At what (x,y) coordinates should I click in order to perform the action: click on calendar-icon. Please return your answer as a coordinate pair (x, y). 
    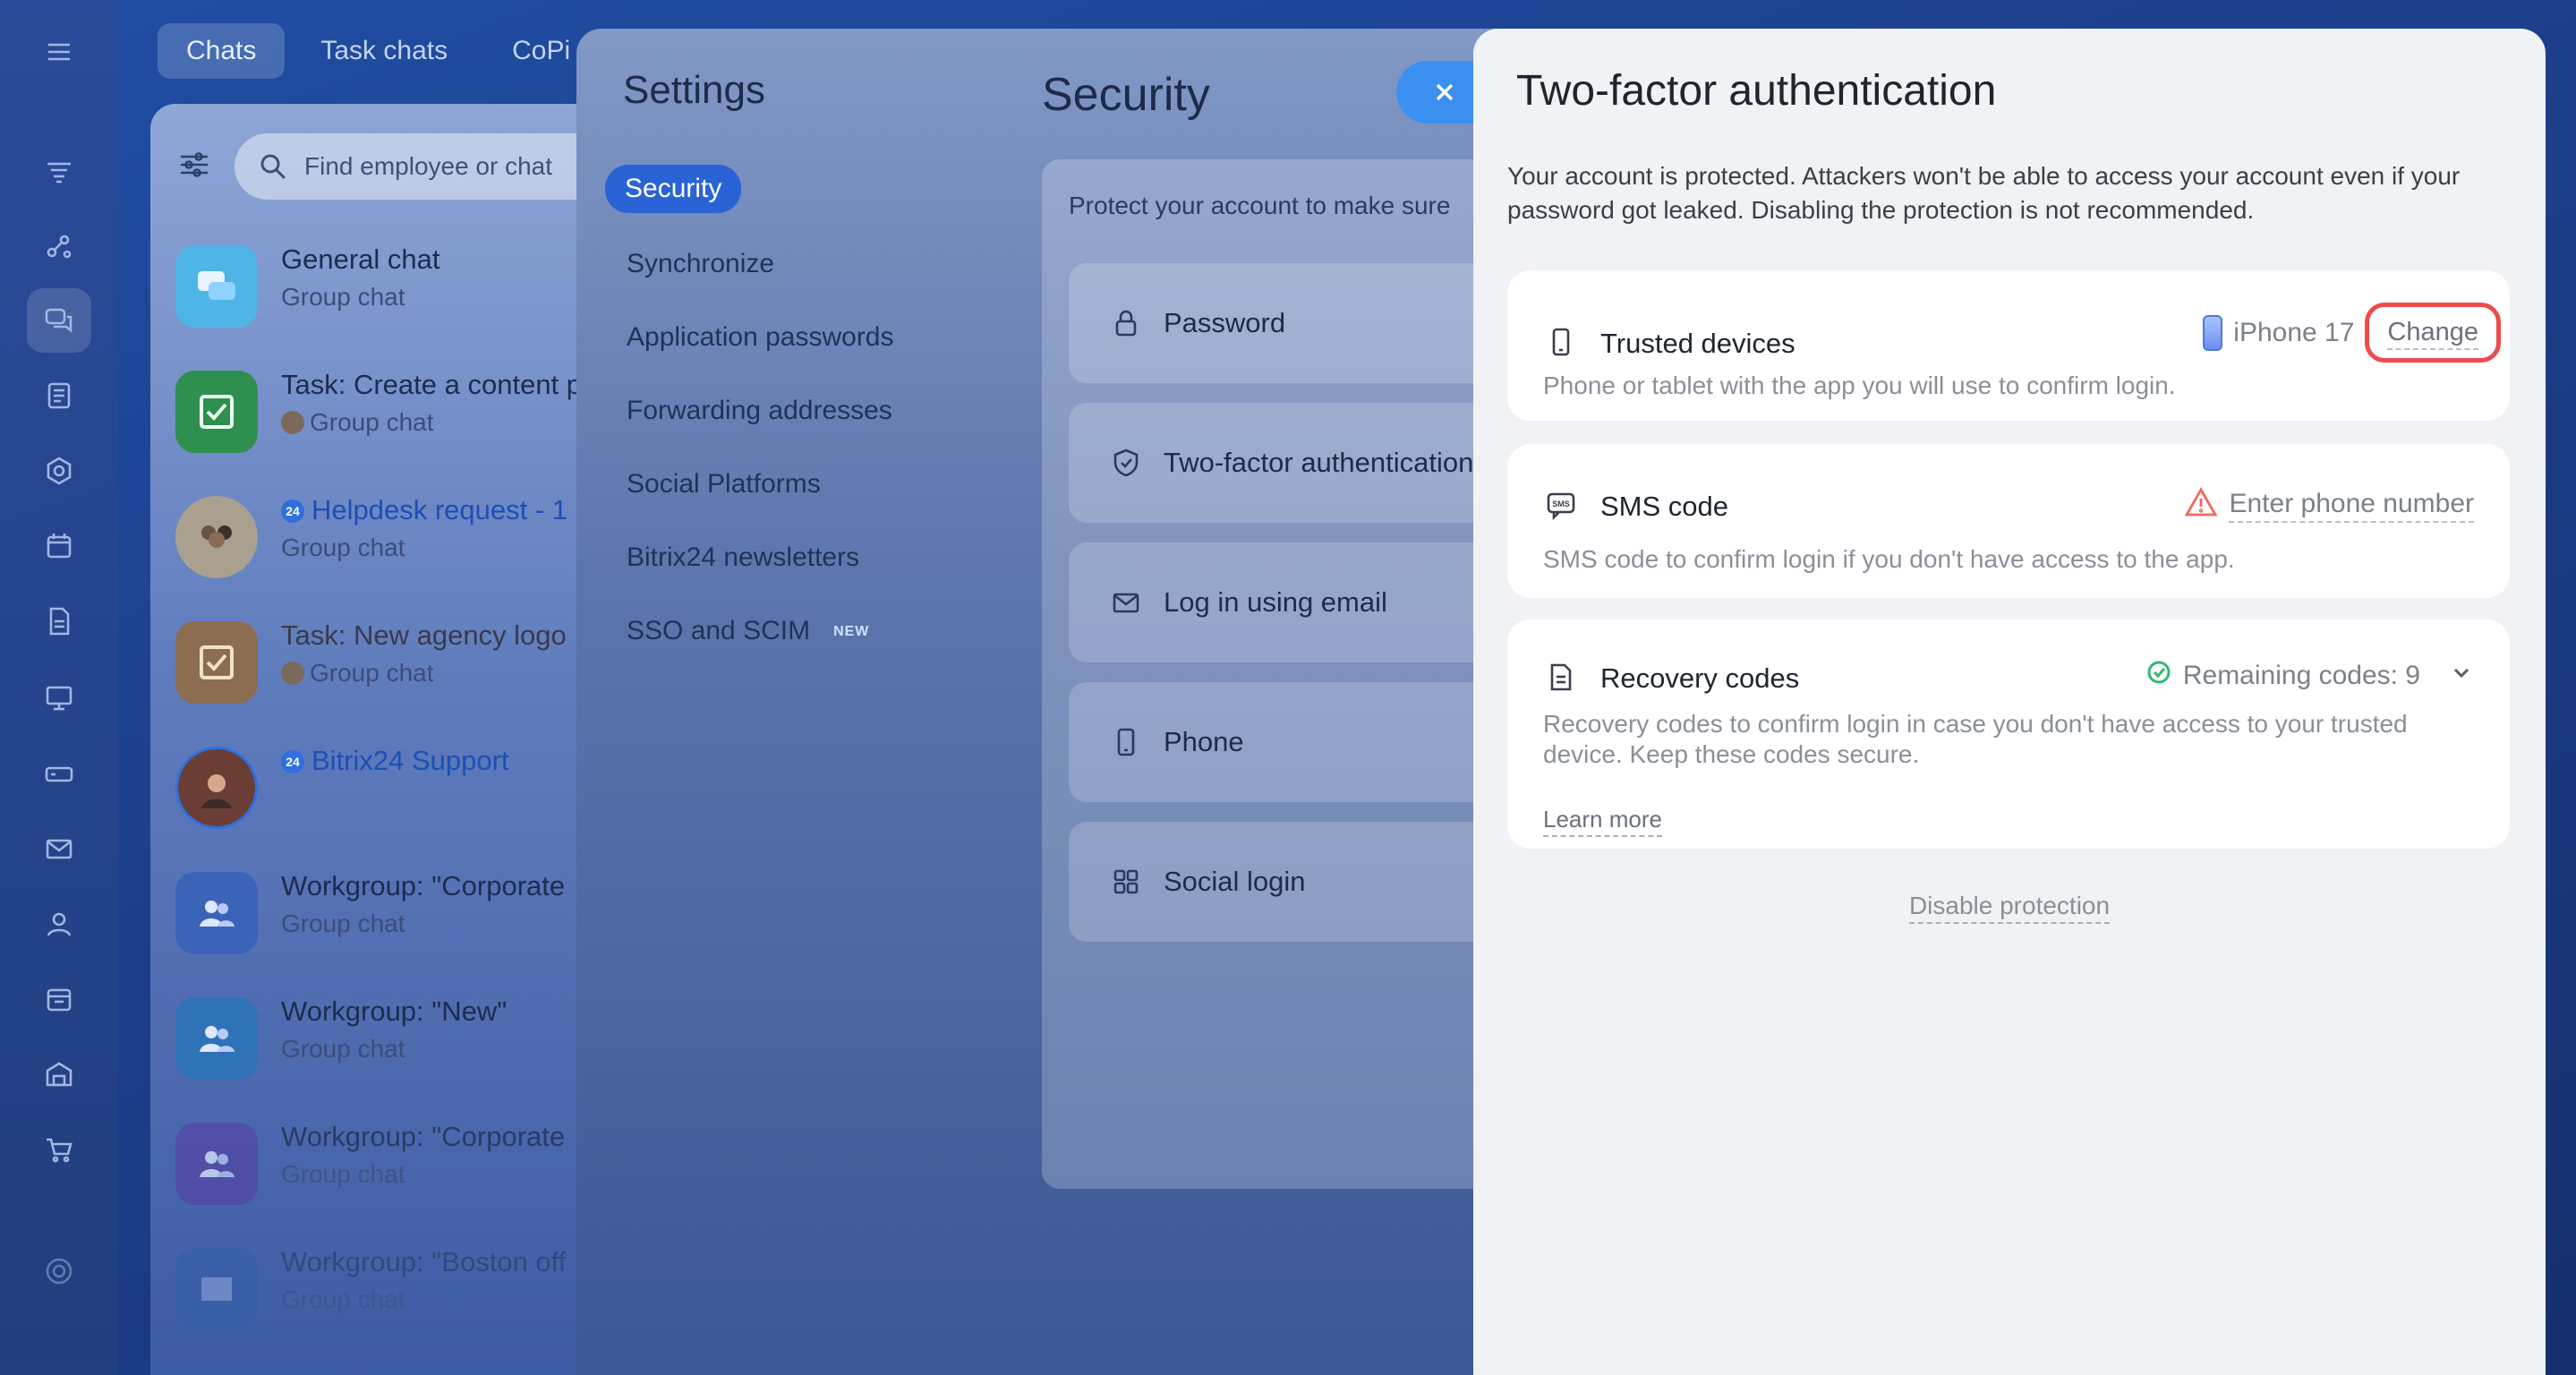
    Looking at the image, I should click on (59, 546).